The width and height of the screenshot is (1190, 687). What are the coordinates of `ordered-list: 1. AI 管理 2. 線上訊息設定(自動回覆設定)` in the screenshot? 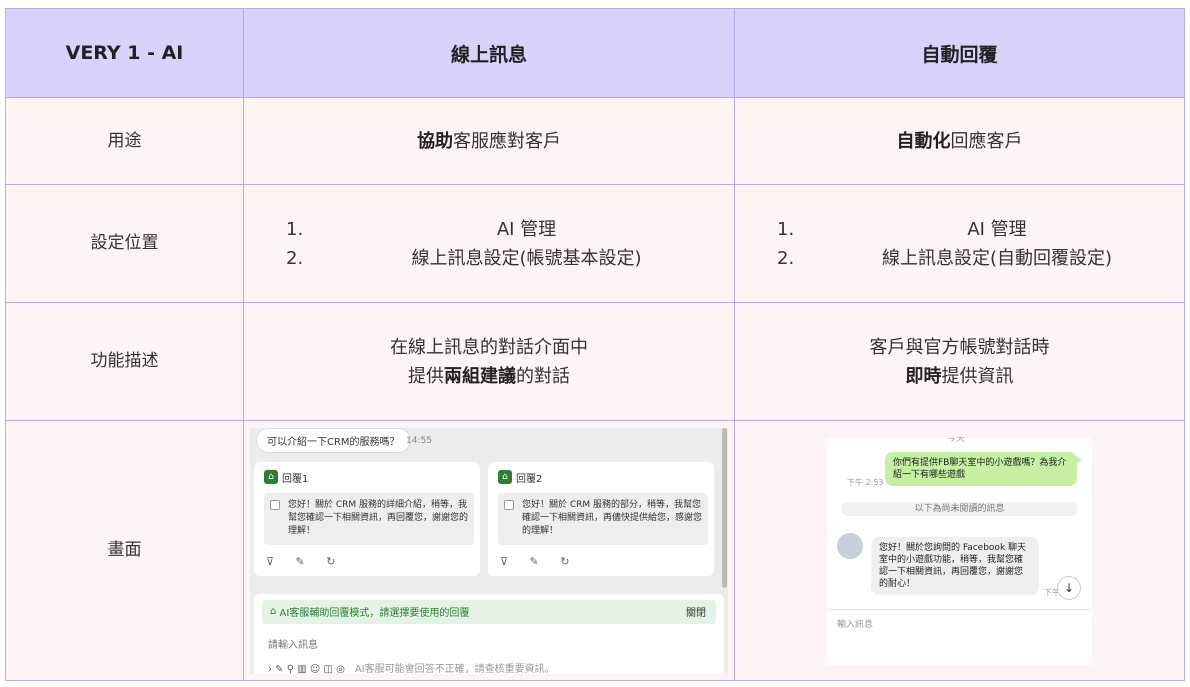 It's located at (959, 244).